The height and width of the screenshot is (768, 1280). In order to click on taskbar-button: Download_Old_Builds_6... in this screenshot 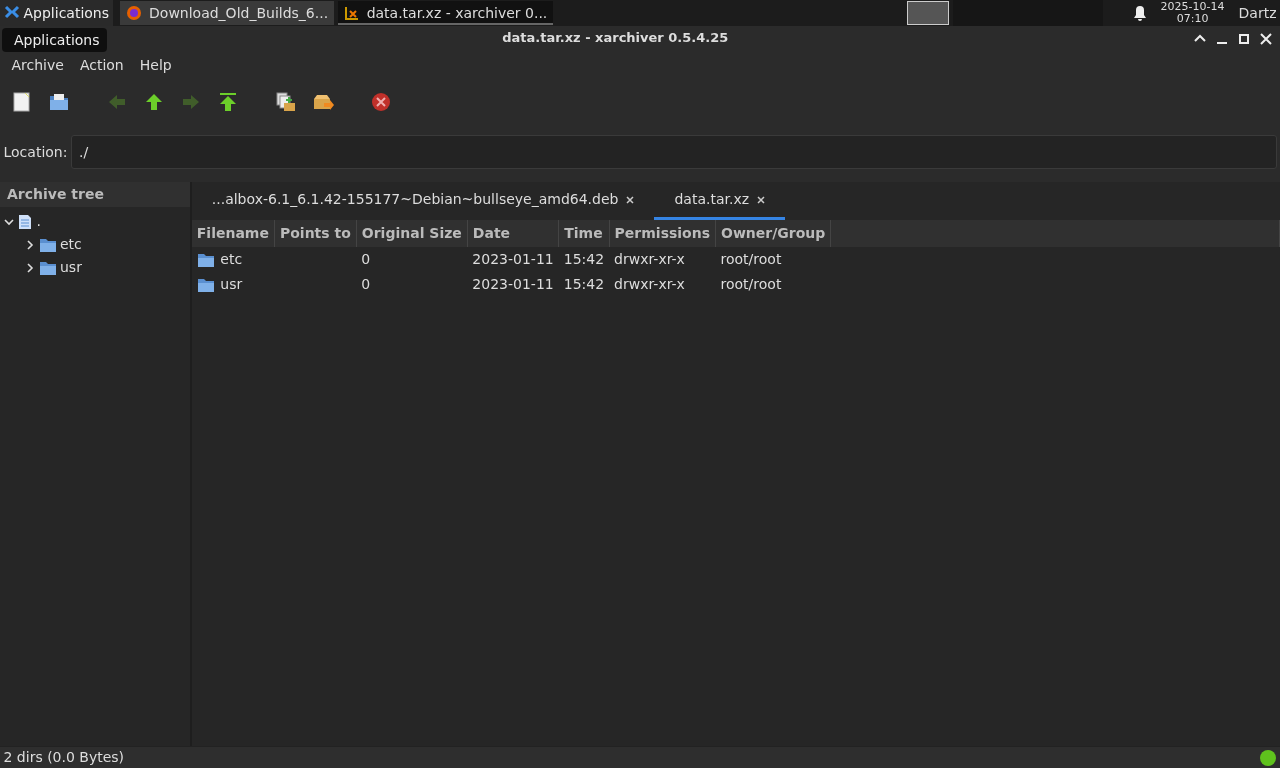, I will do `click(227, 13)`.